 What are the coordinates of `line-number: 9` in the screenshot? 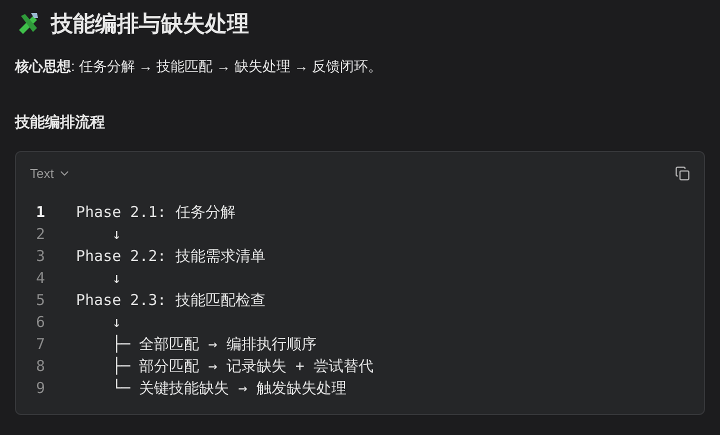 It's located at (41, 388).